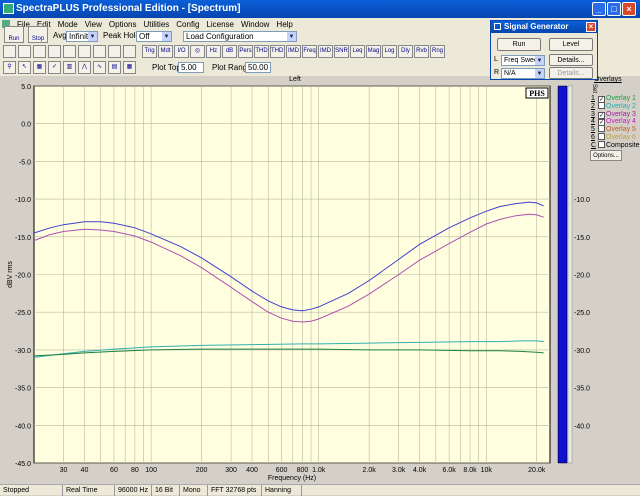 The width and height of the screenshot is (640, 496). I want to click on app-icon, so click(8, 8).